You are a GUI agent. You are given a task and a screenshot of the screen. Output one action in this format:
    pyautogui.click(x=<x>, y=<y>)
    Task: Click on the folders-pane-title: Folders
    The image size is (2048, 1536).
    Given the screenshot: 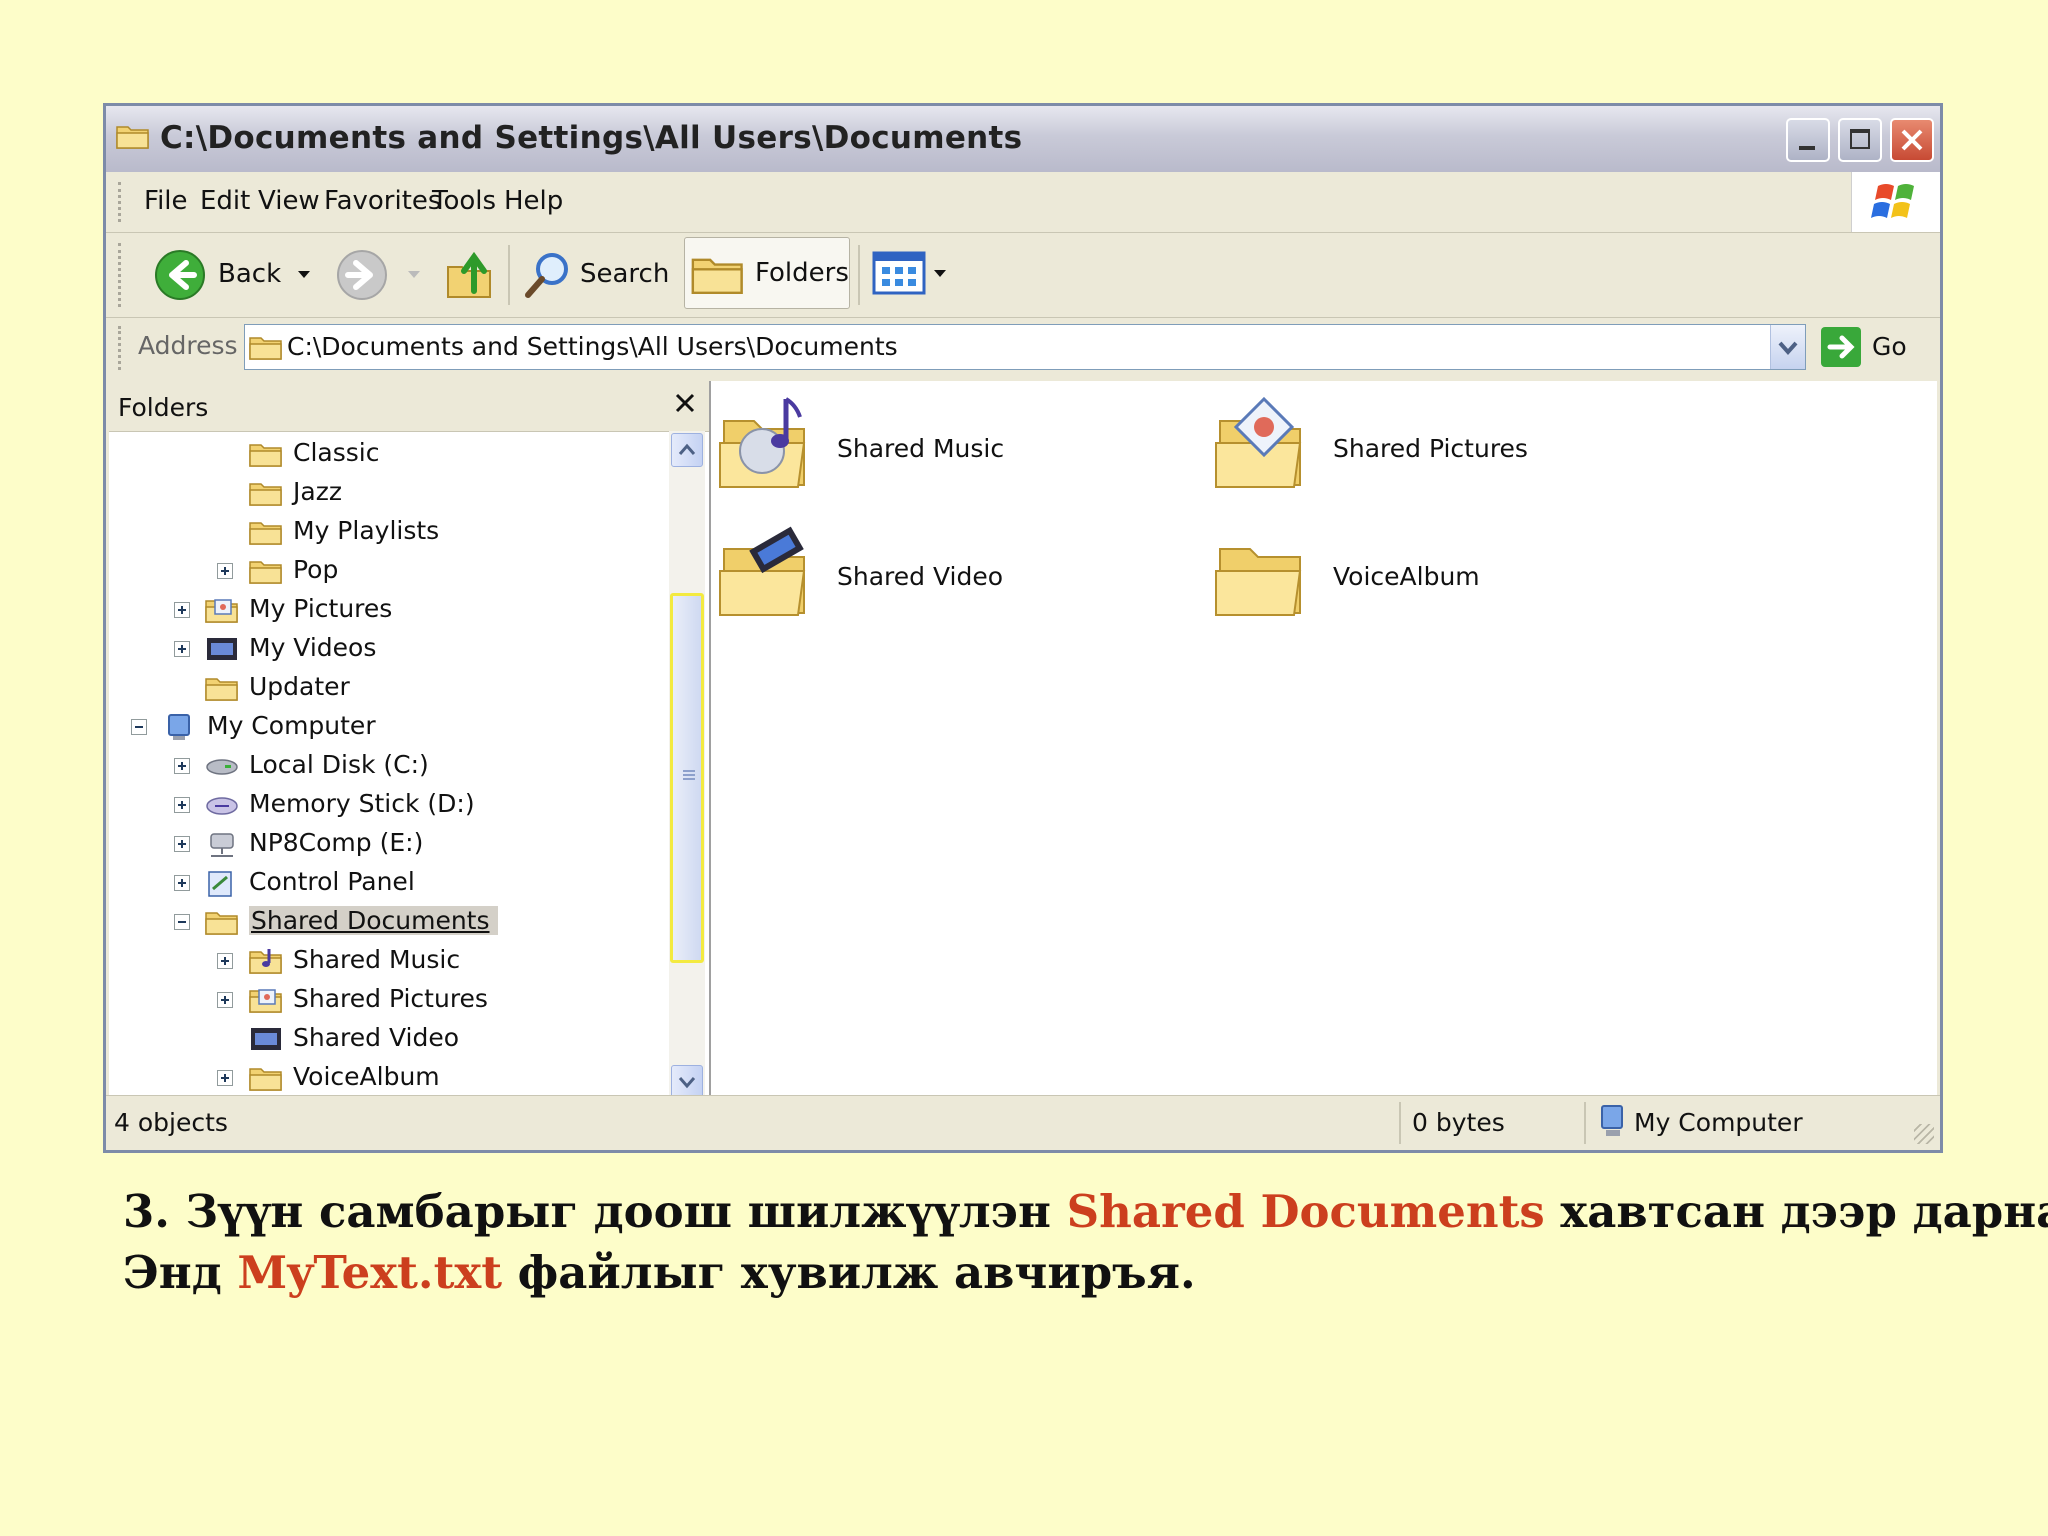 What is the action you would take?
    pyautogui.click(x=163, y=407)
    